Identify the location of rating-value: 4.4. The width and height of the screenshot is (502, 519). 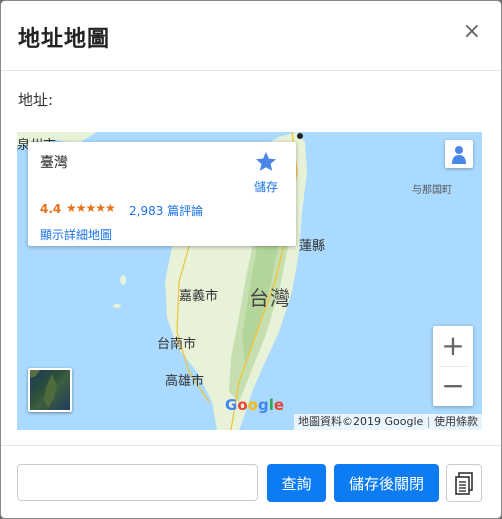
(51, 209).